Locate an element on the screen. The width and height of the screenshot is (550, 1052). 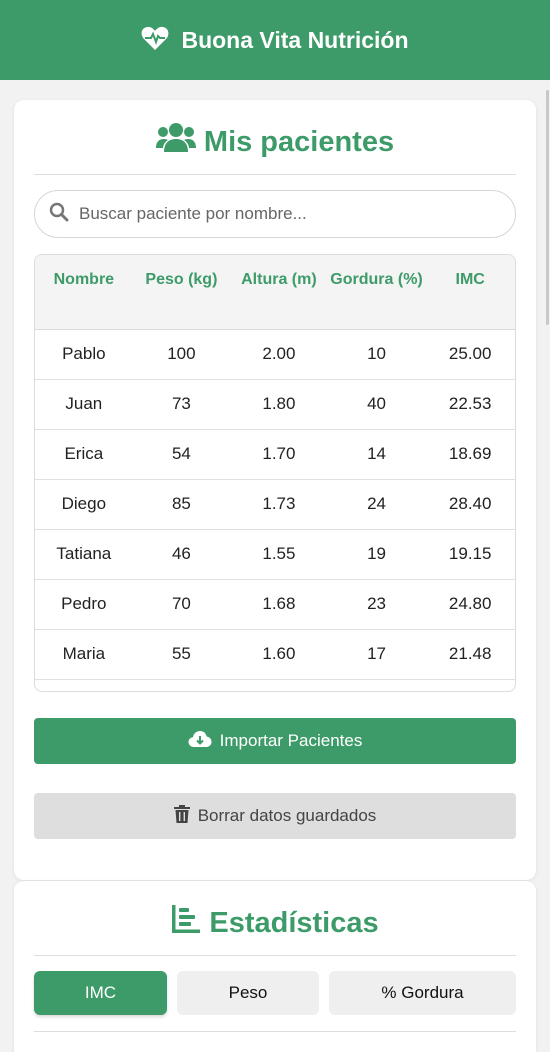
header-peso: Peso (kg) is located at coordinates (181, 292).